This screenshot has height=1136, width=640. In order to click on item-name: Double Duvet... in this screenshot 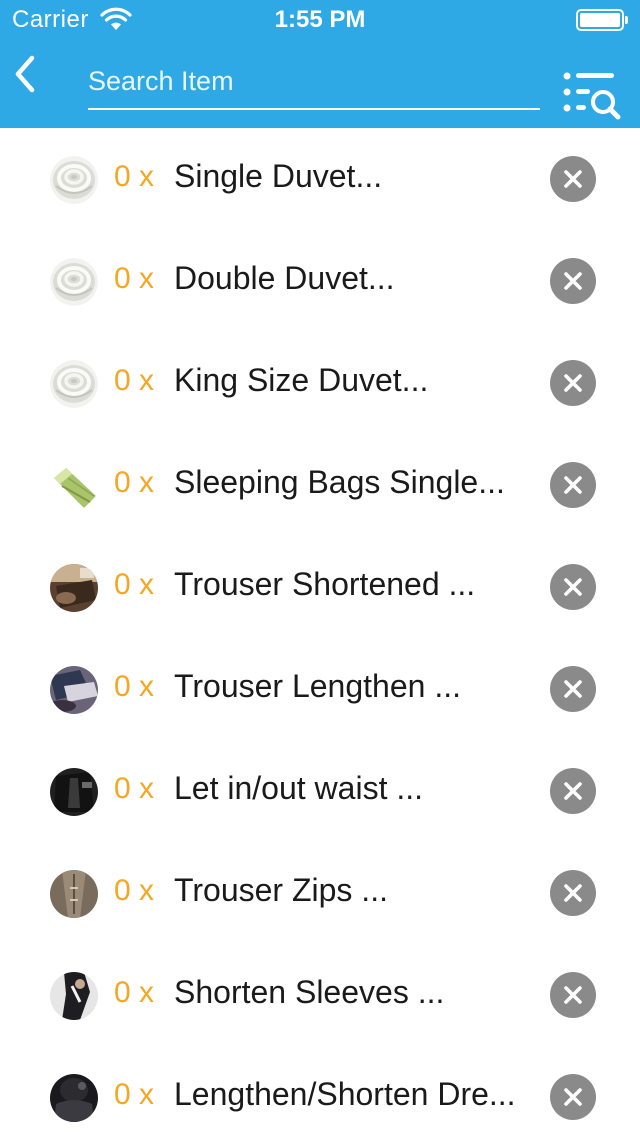, I will do `click(284, 278)`.